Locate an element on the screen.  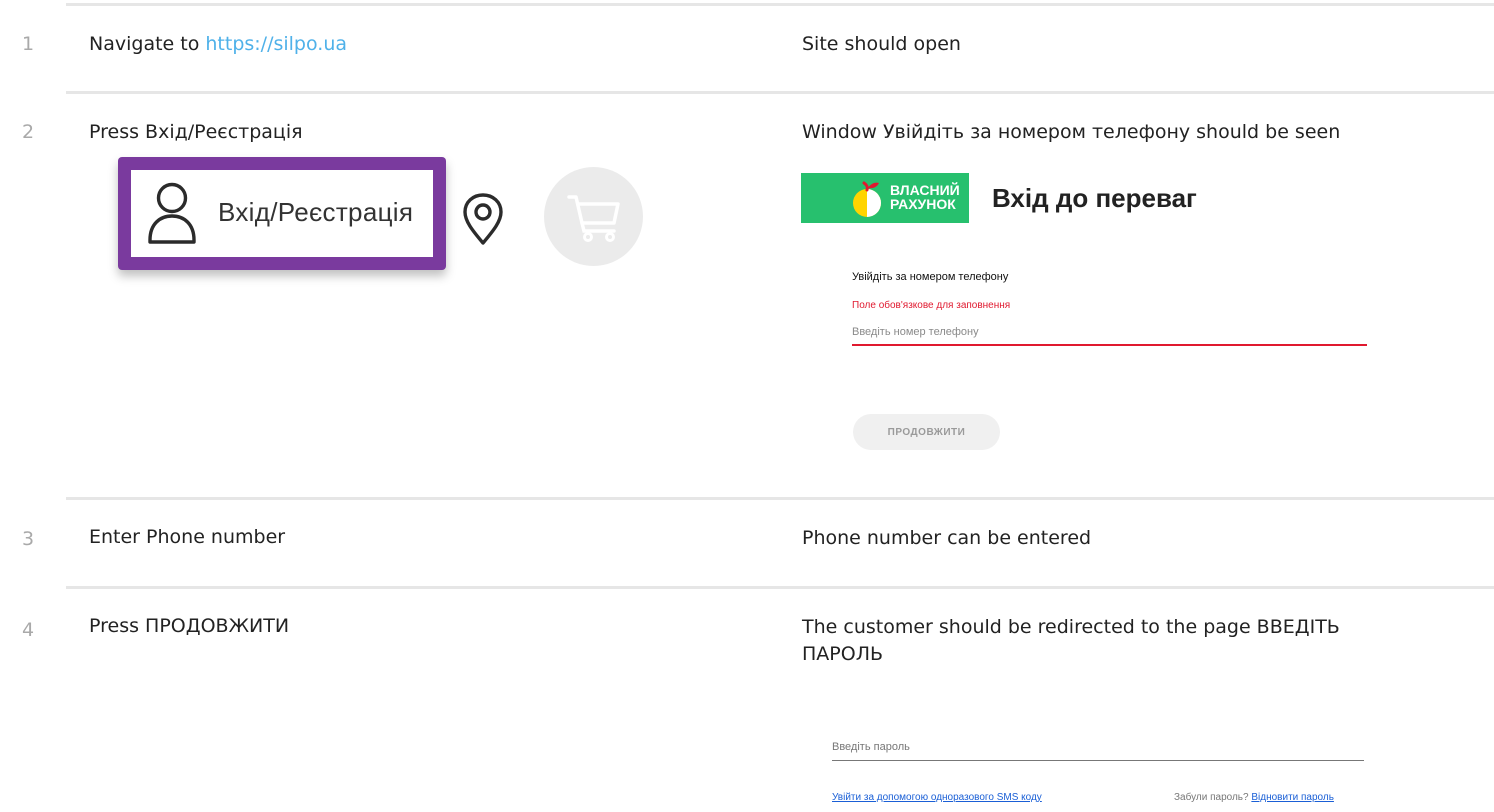
forgot-password-text: Забули пароль? Відновити пароль is located at coordinates (1254, 797).